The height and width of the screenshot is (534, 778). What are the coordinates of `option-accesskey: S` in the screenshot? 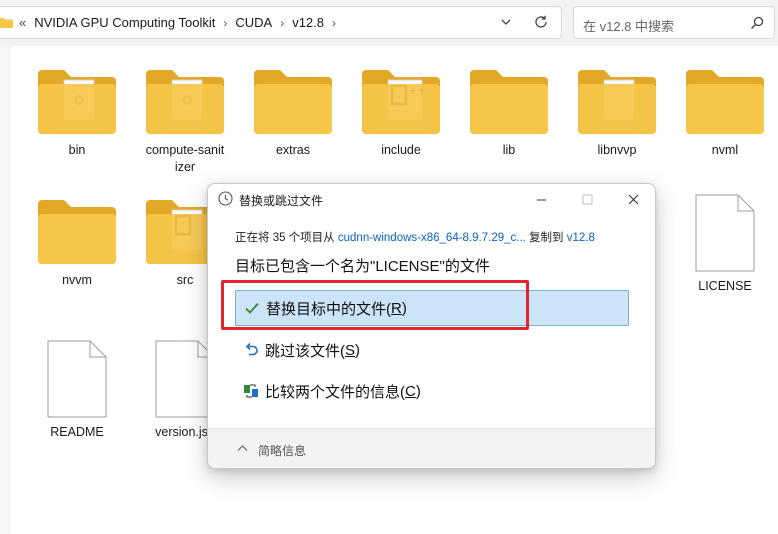 It's located at (350, 350).